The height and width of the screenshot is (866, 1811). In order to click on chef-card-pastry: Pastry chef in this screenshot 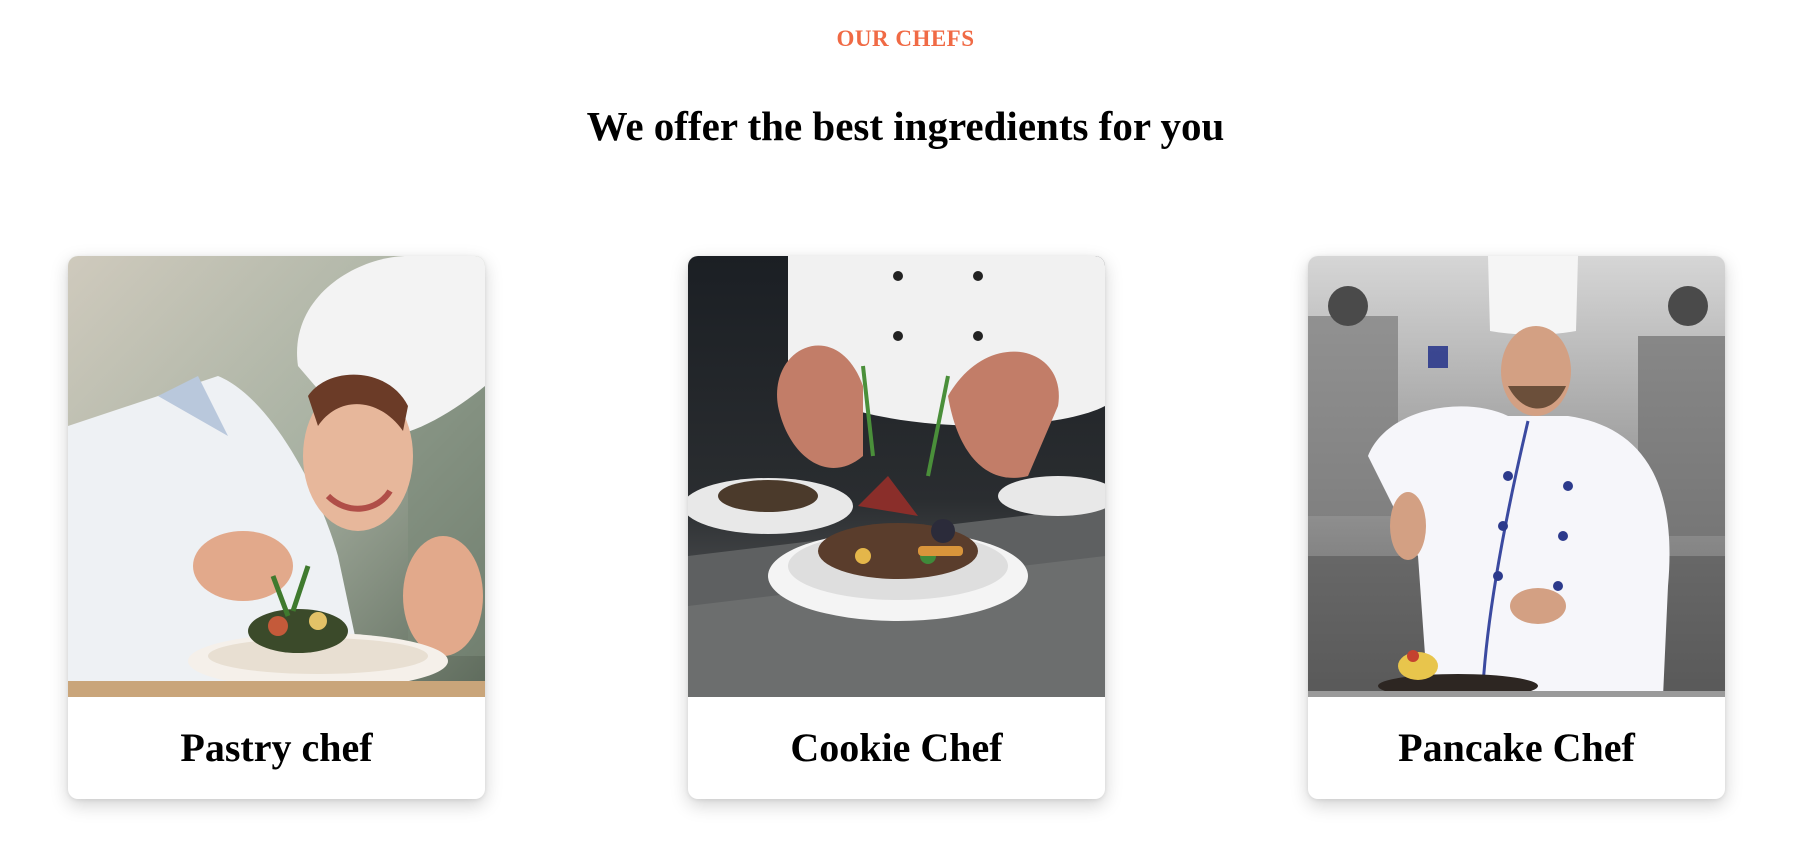, I will do `click(276, 527)`.